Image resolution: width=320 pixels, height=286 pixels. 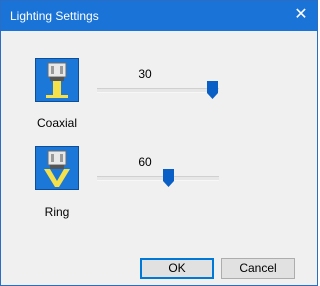 What do you see at coordinates (258, 268) in the screenshot?
I see `cancel-button: Cancel` at bounding box center [258, 268].